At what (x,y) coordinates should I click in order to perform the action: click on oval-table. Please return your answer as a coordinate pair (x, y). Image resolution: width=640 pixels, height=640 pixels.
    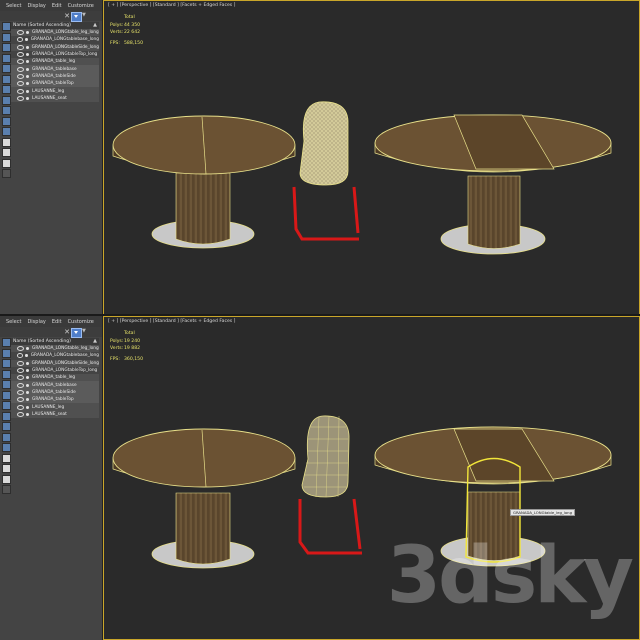
    Looking at the image, I should click on (493, 184).